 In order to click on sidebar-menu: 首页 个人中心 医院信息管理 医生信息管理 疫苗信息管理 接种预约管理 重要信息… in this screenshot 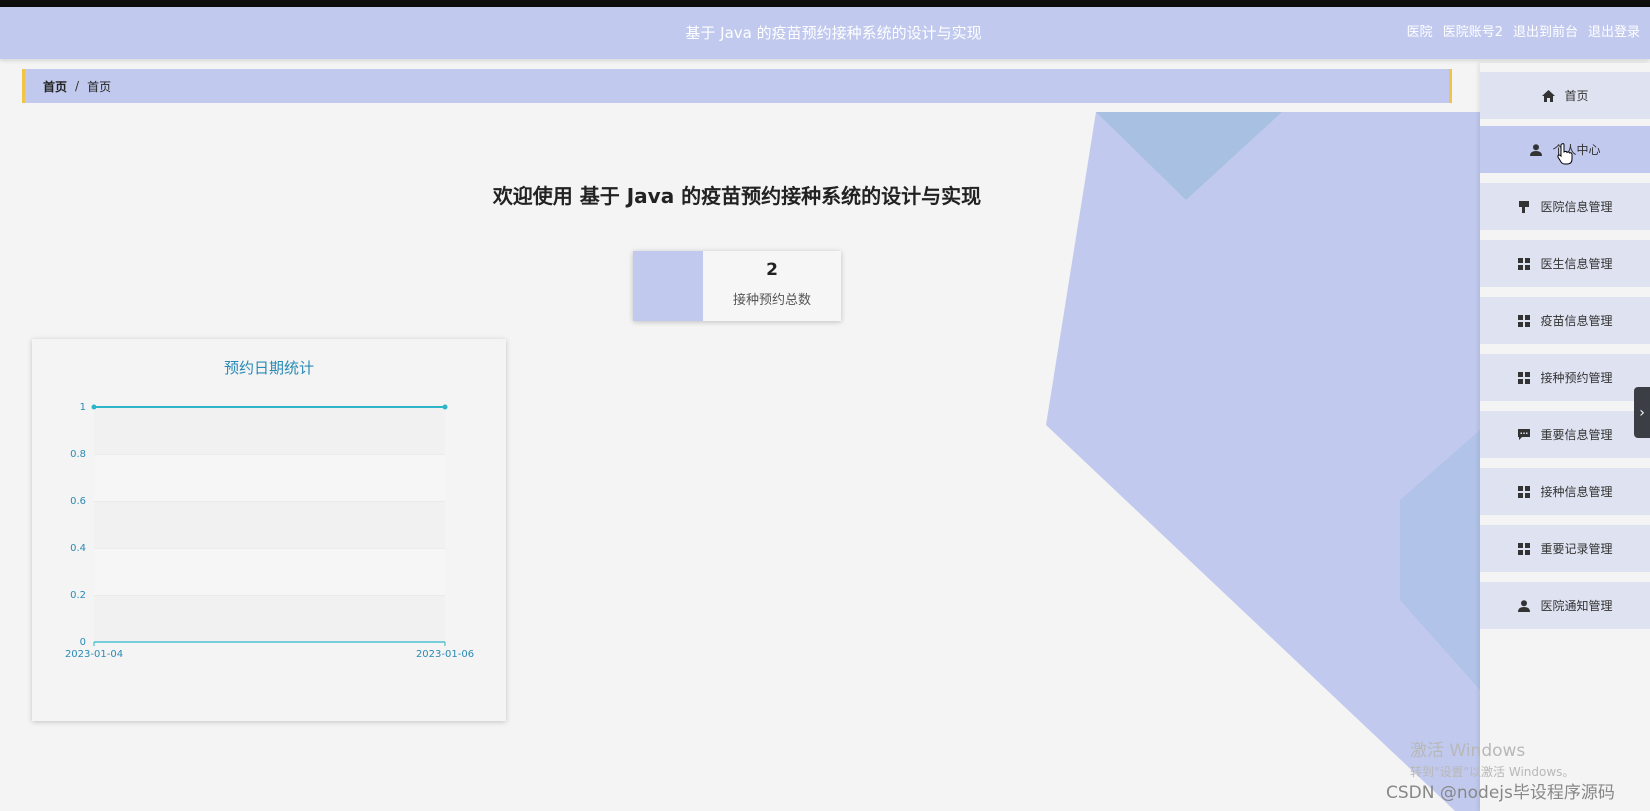, I will do `click(1565, 437)`.